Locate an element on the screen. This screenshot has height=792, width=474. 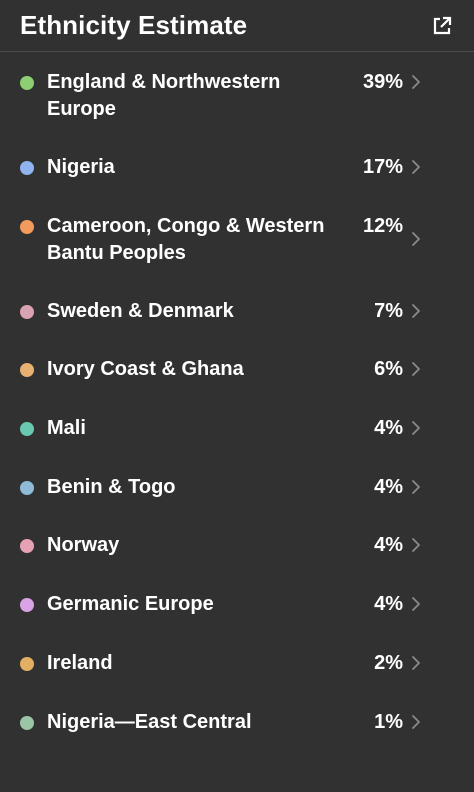
region-name: Sweden & Denmark is located at coordinates (140, 310).